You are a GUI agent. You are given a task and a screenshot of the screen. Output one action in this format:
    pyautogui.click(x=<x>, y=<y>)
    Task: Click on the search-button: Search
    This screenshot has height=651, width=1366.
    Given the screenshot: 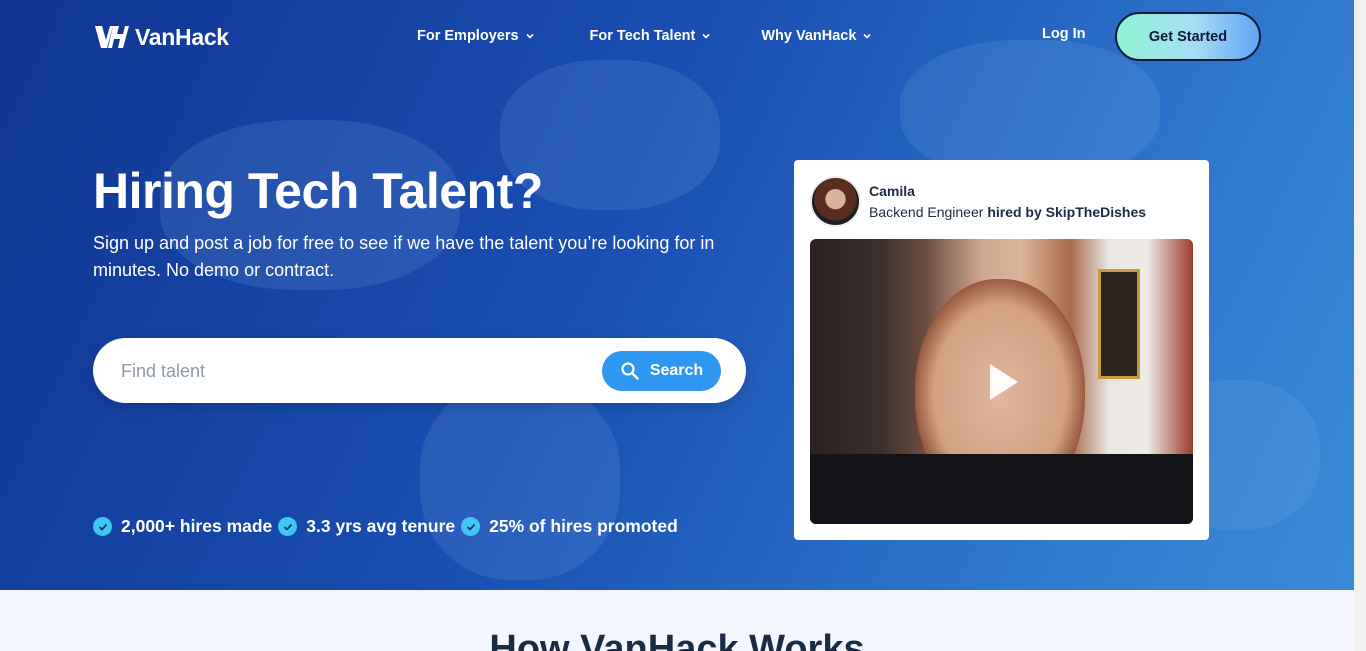 What is the action you would take?
    pyautogui.click(x=661, y=371)
    